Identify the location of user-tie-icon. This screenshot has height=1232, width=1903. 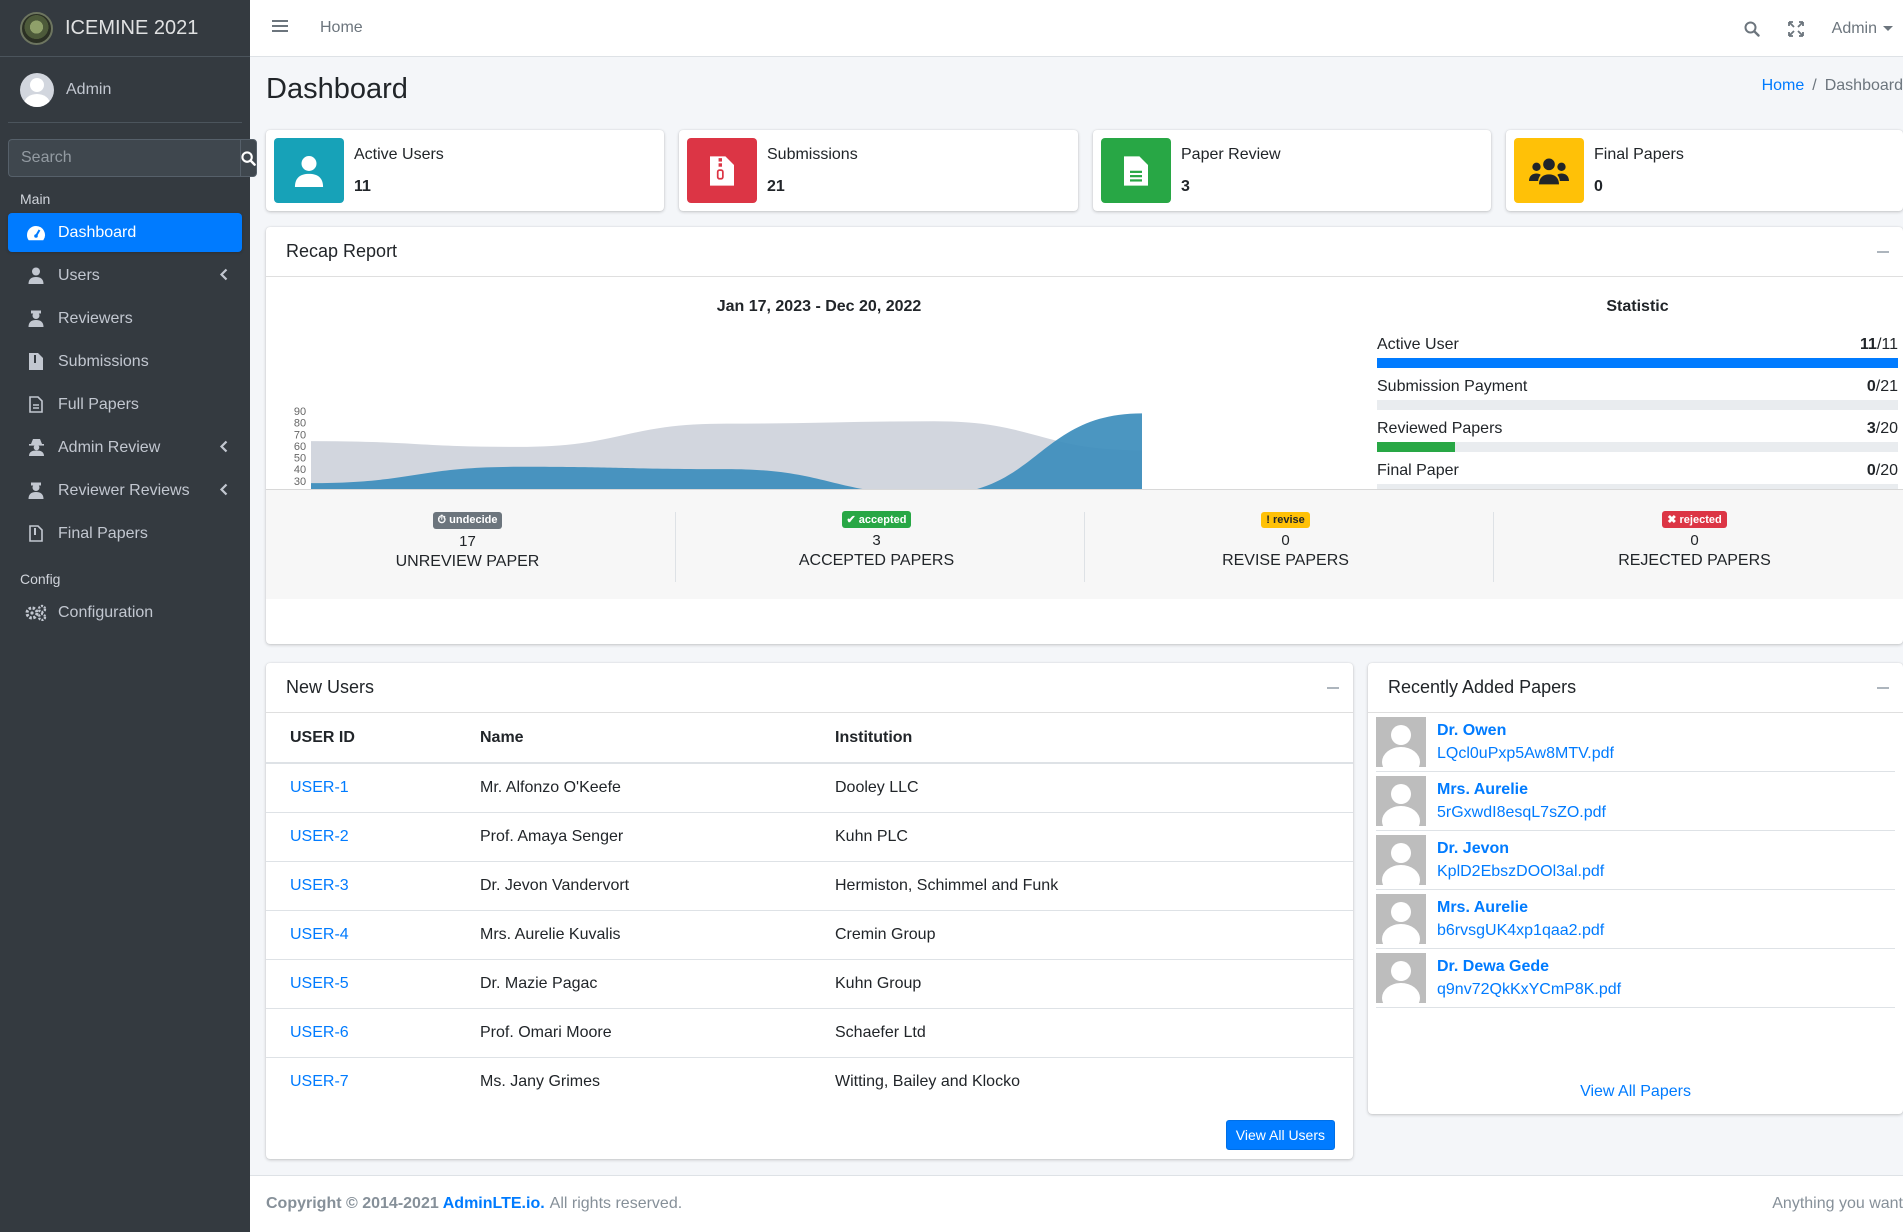
(36, 491).